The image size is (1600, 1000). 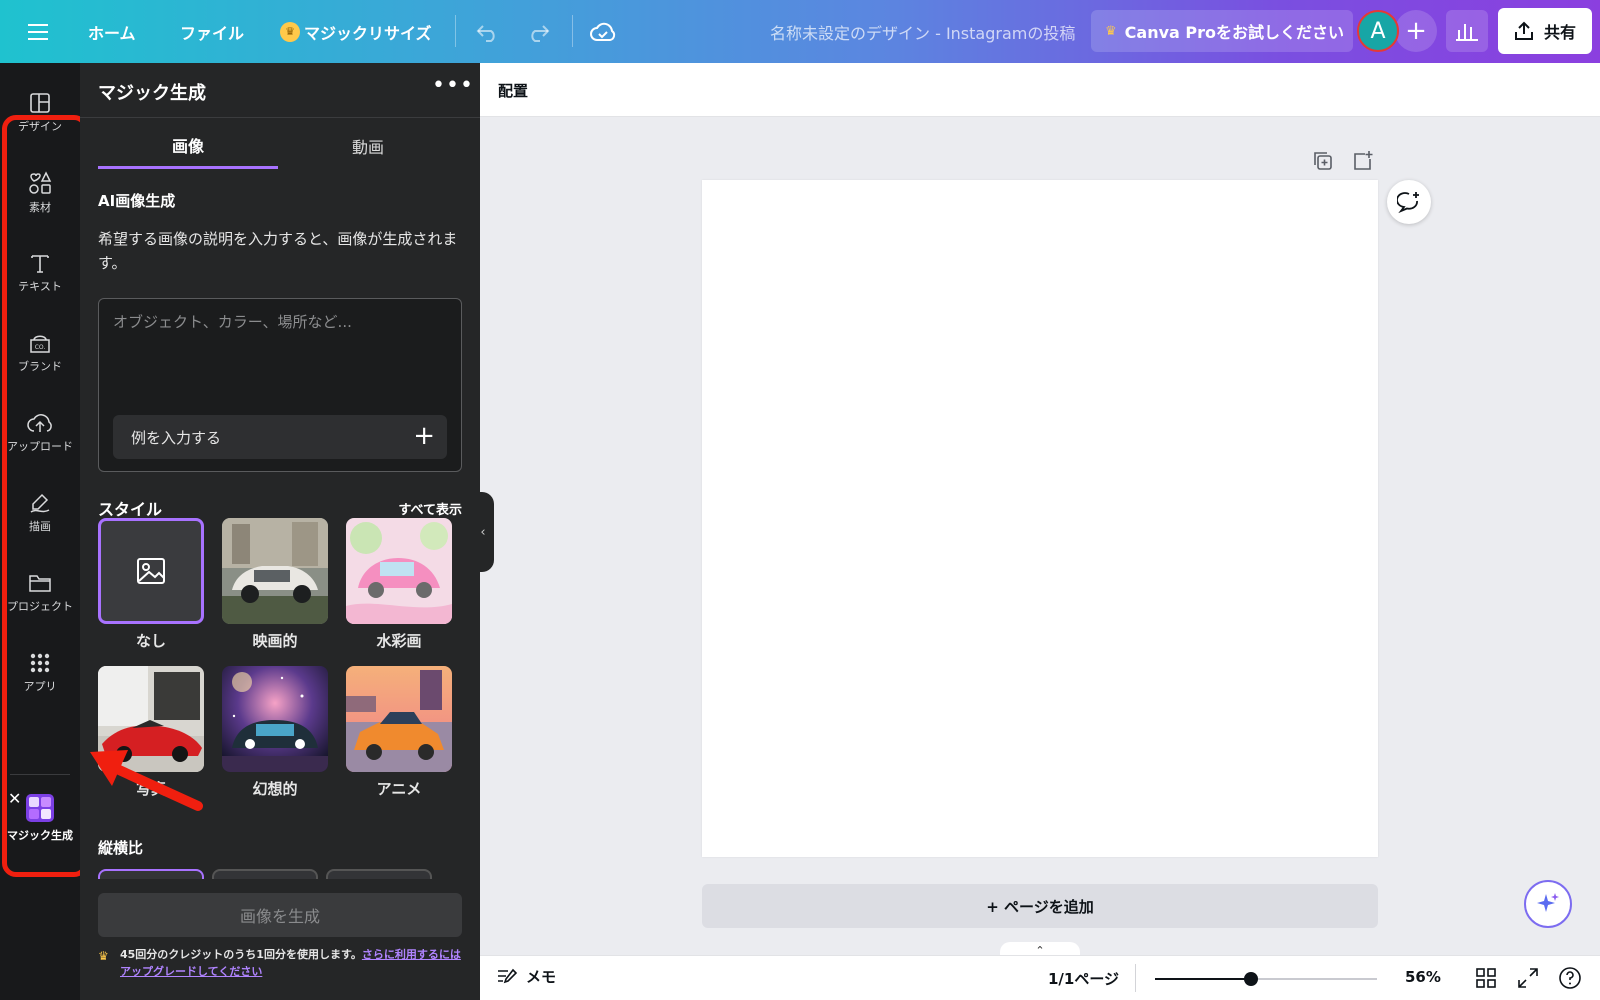 I want to click on aspect-option-portrait, so click(x=379, y=874).